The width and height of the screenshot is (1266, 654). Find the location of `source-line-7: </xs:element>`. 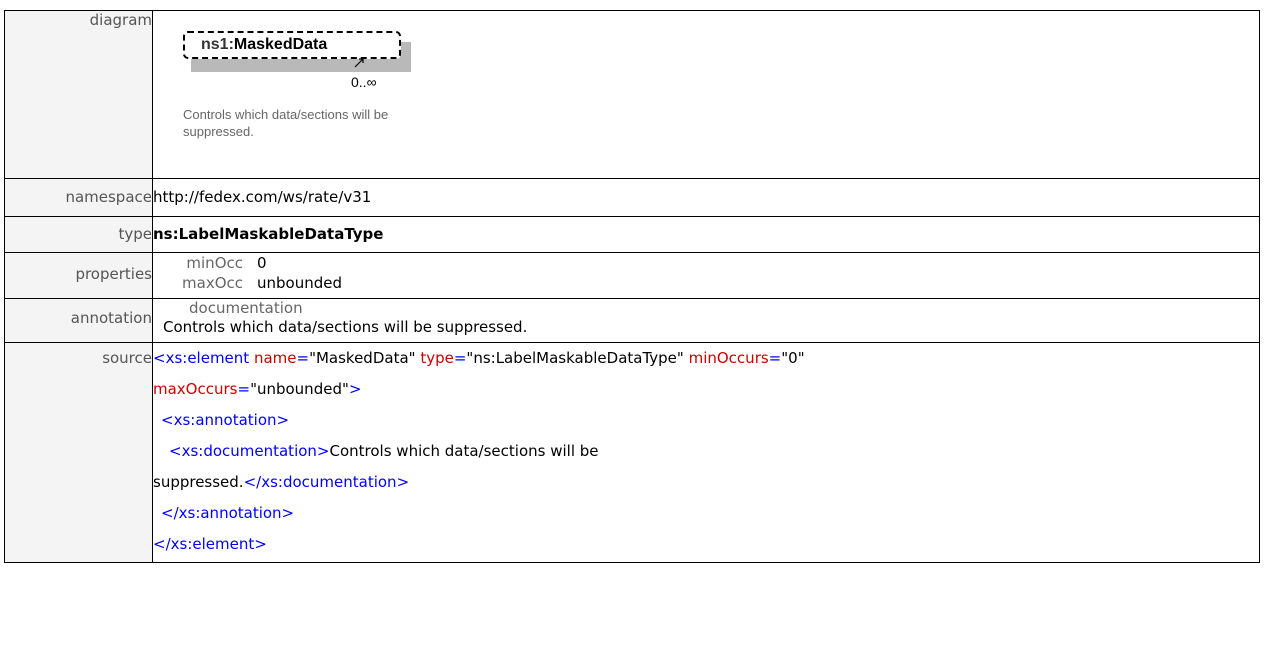

source-line-7: </xs:element> is located at coordinates (210, 544).